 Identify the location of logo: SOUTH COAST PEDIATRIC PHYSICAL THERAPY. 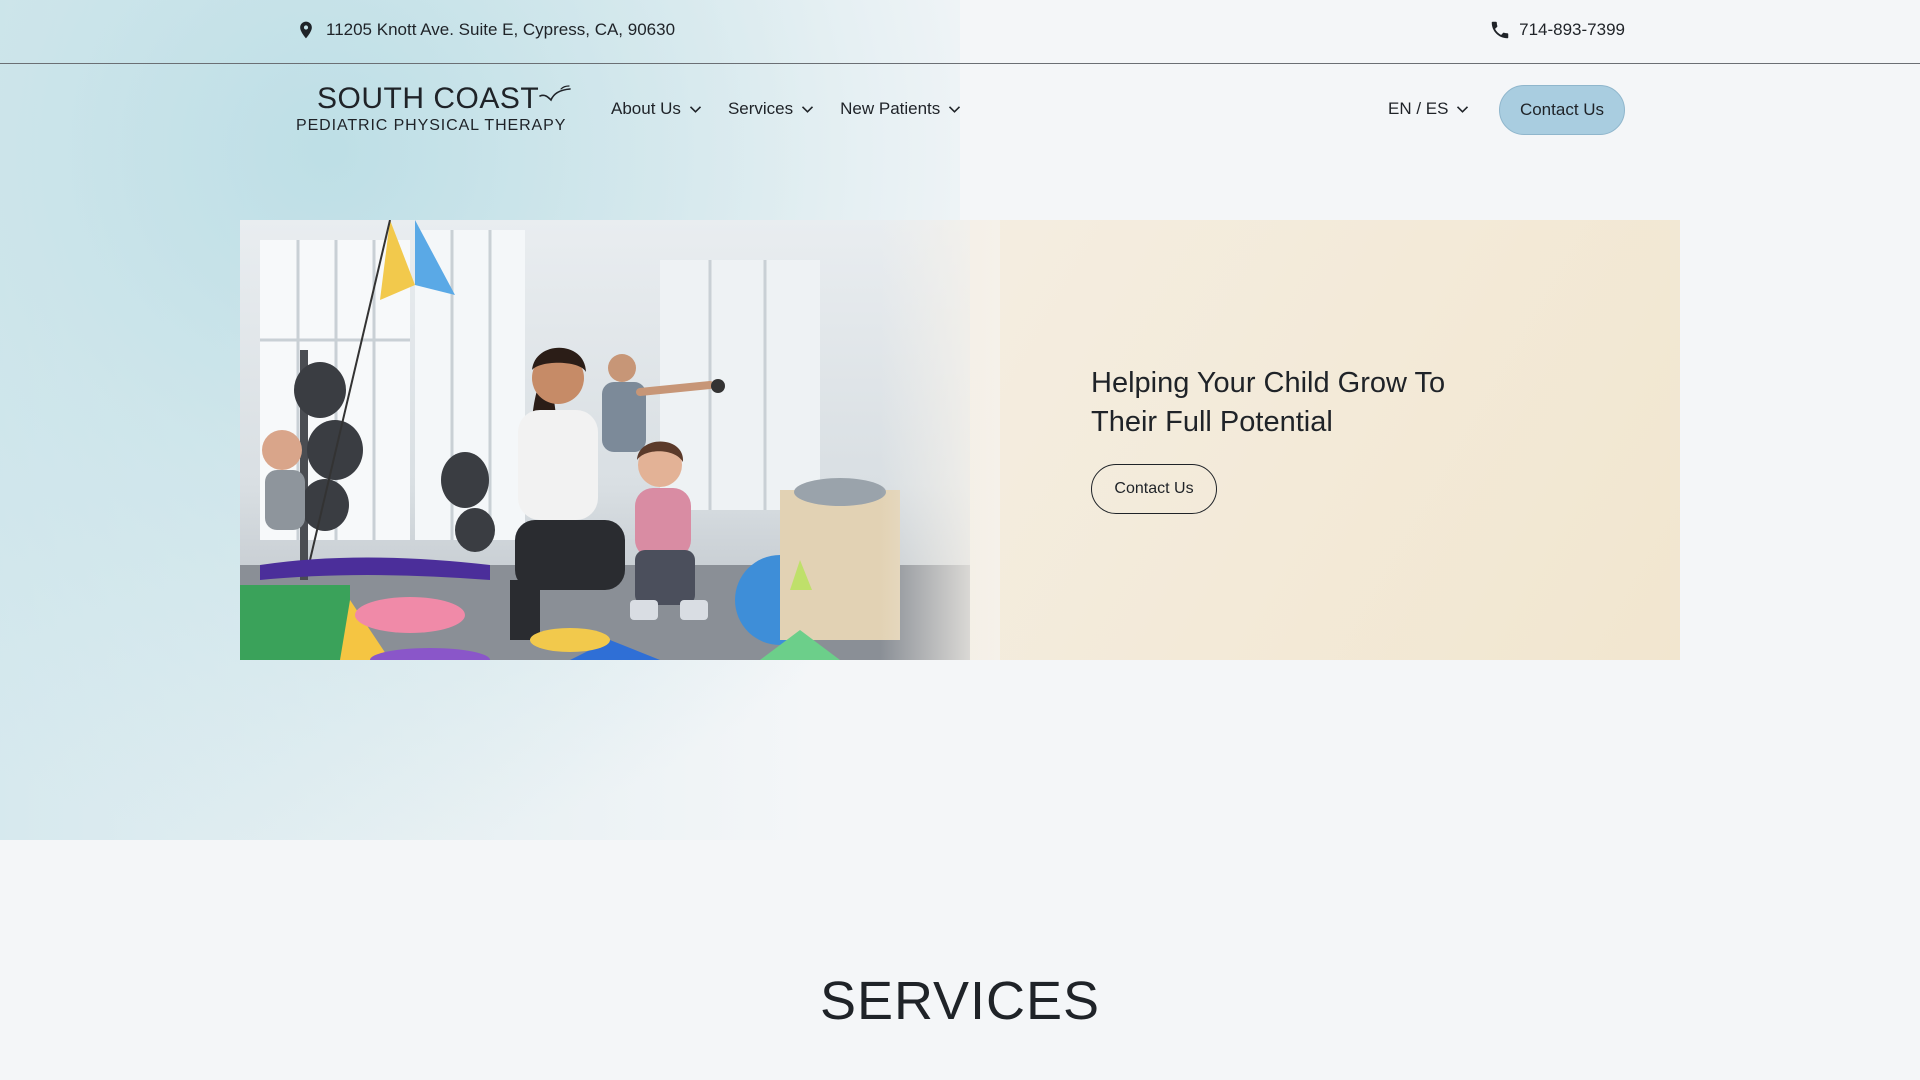
(436, 112).